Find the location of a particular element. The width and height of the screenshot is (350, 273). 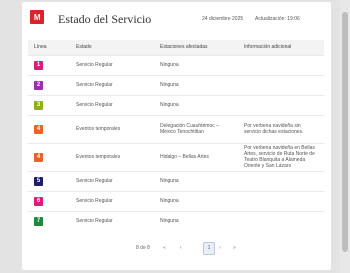

column-header-info: Información adicional is located at coordinates (268, 47).